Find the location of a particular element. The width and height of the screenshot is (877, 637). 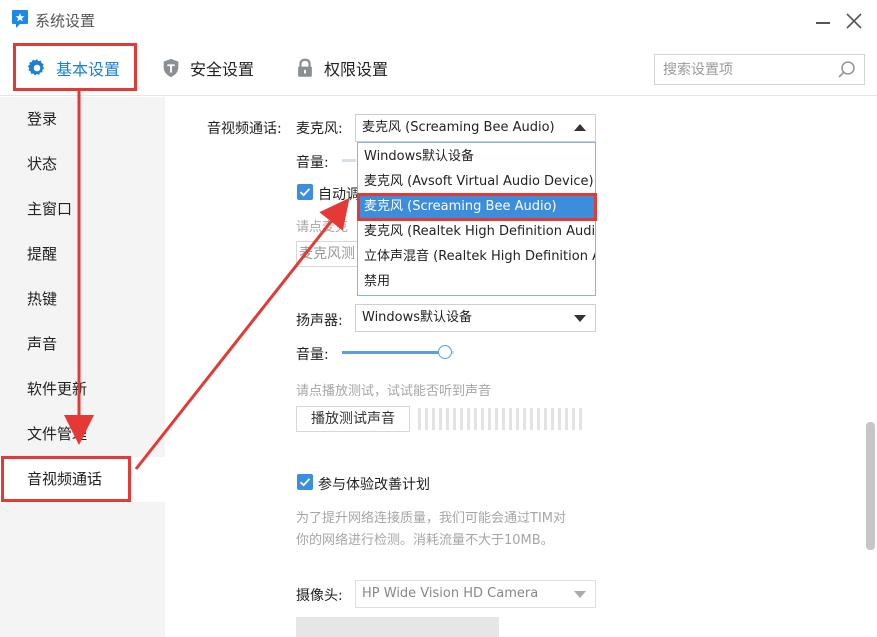

chevron-up-icon is located at coordinates (580, 127).